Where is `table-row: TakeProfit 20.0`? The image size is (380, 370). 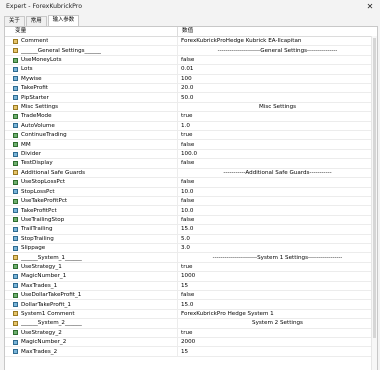 table-row: TakeProfit 20.0 is located at coordinates (191, 89).